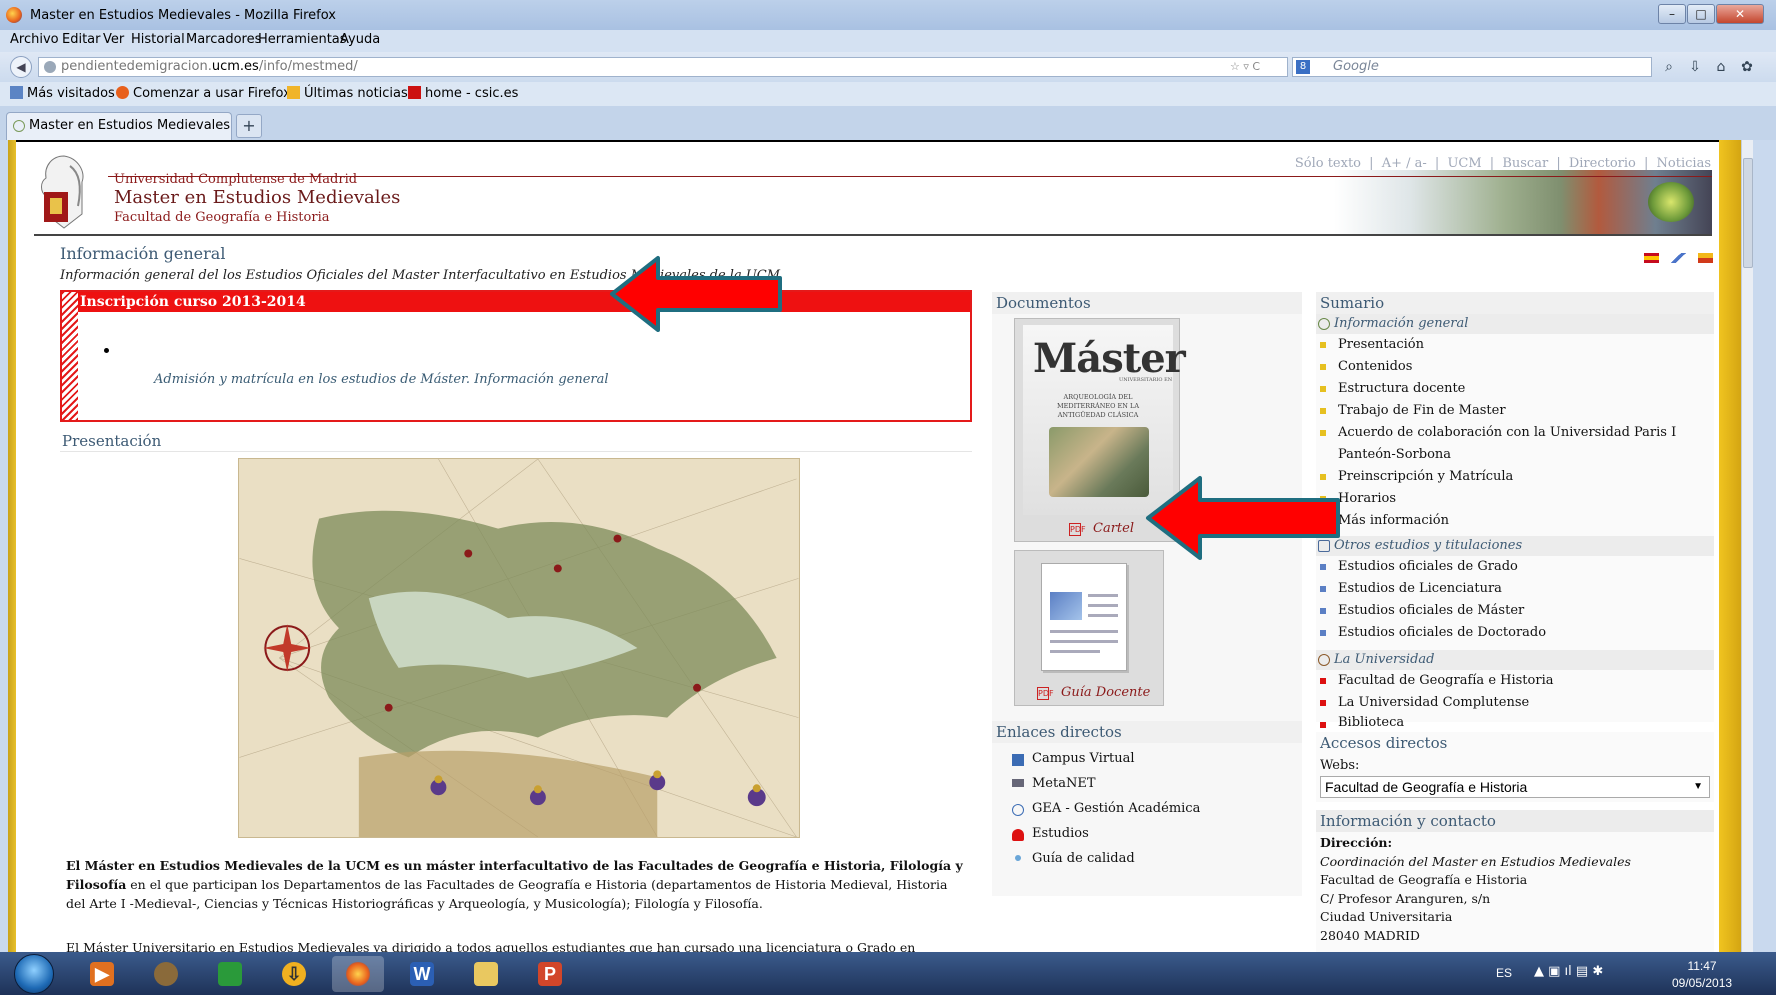  What do you see at coordinates (1523, 367) in the screenshot?
I see `sumario-item-contenidos: Contenidos` at bounding box center [1523, 367].